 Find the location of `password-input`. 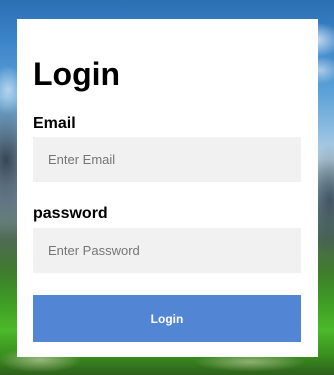

password-input is located at coordinates (167, 250).